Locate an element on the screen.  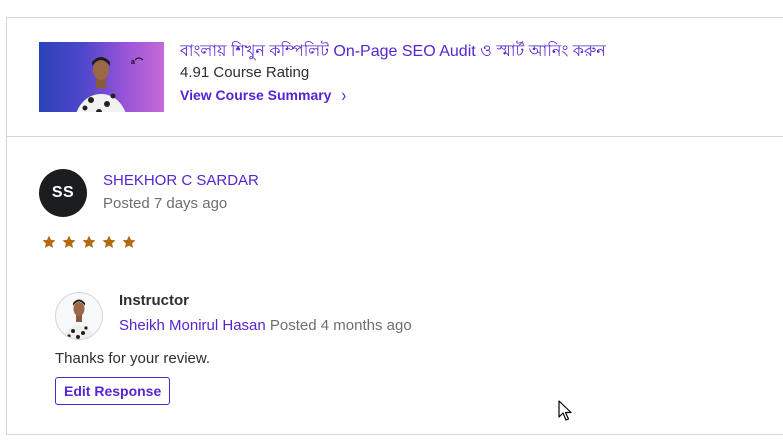
instructor-photo-icon is located at coordinates (79, 319).